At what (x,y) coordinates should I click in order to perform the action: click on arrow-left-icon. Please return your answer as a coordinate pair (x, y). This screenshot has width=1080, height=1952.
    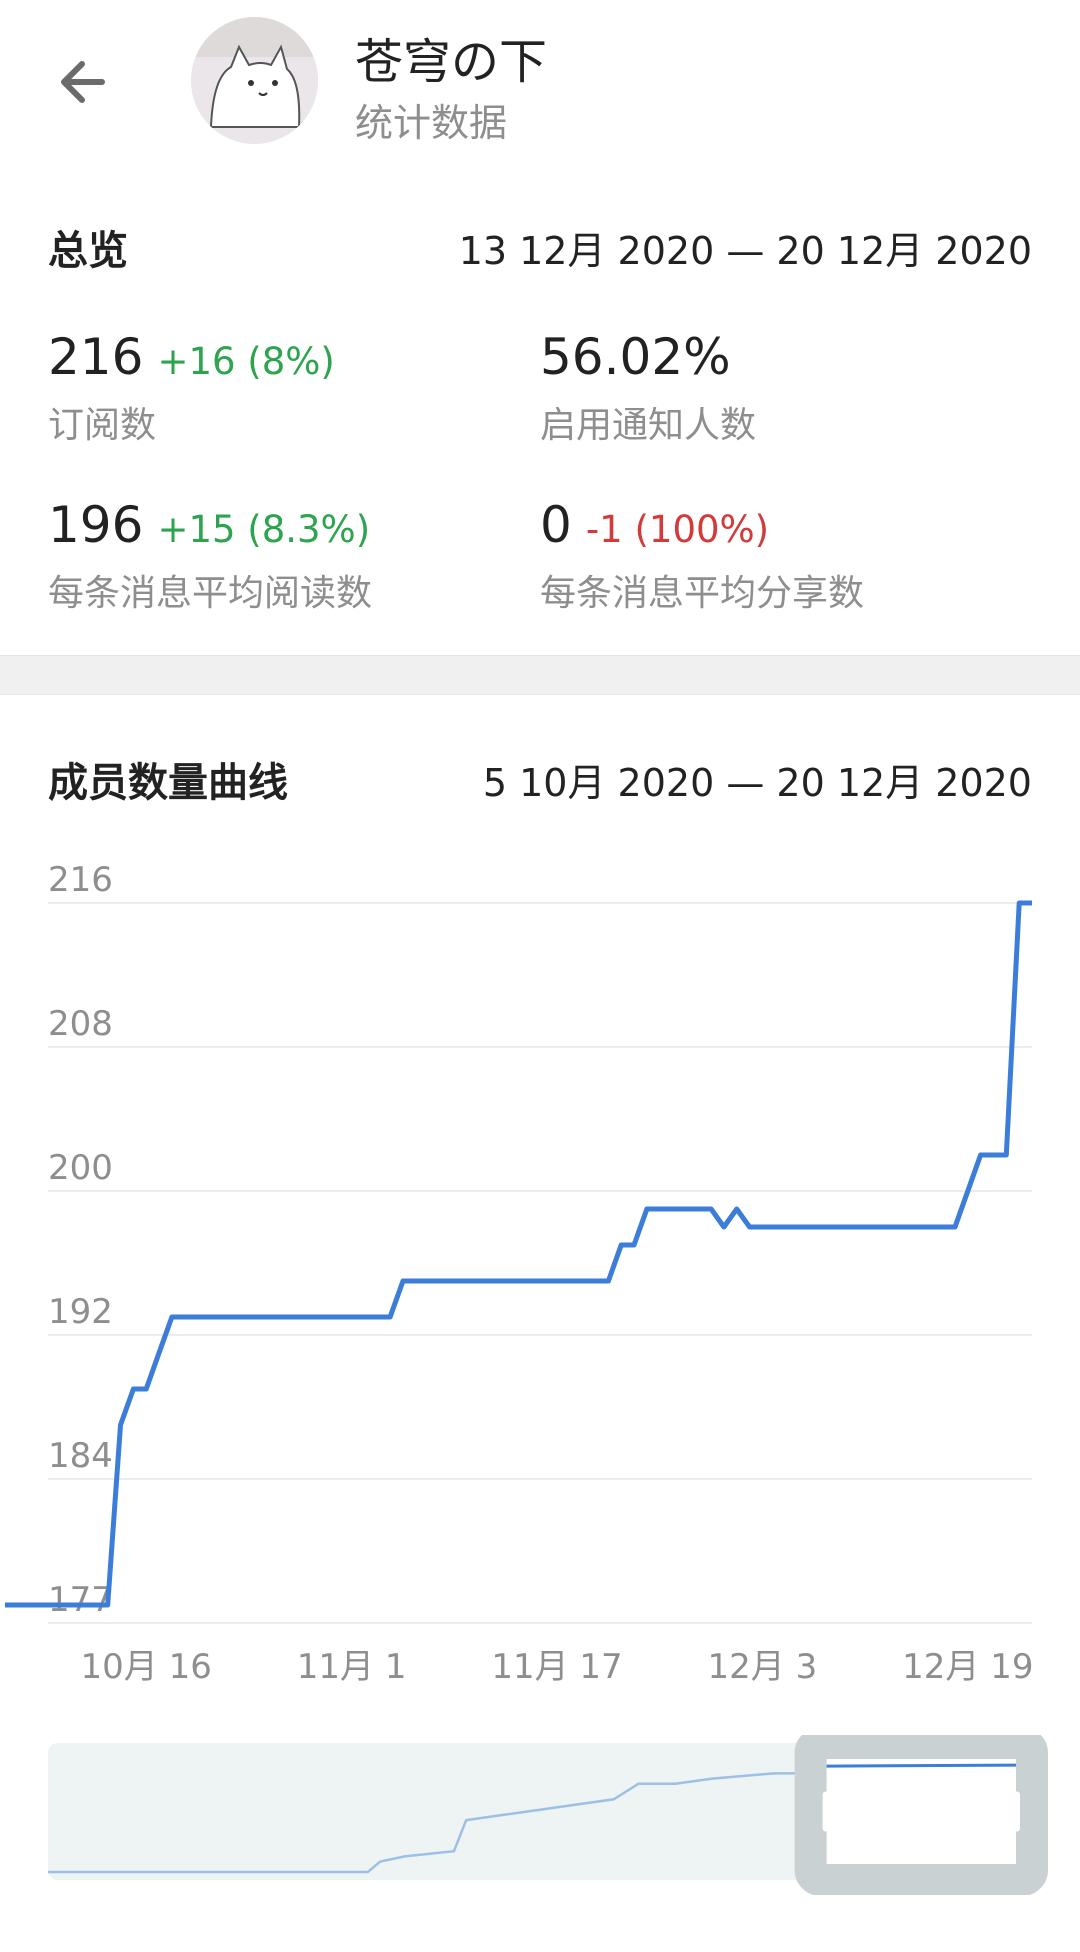
    Looking at the image, I should click on (83, 82).